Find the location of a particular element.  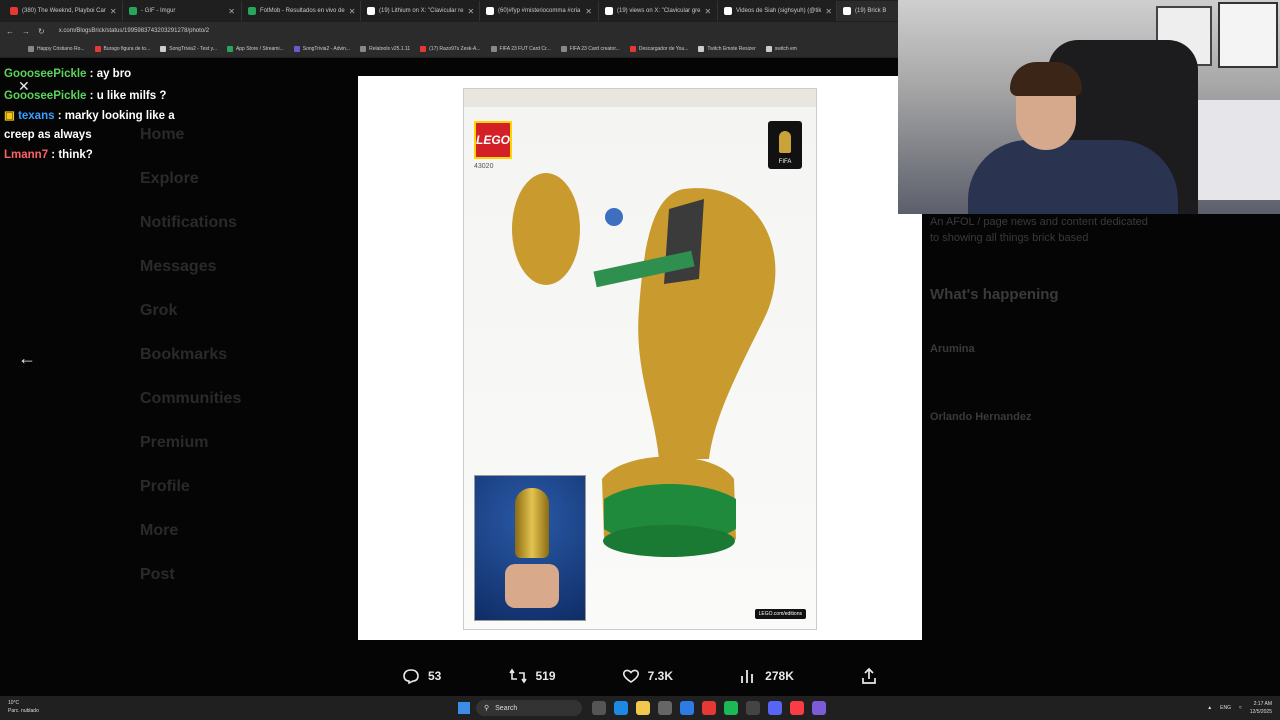

tab-label: (19) Lithium on X: "Clavicular re is located at coordinates (421, 11).